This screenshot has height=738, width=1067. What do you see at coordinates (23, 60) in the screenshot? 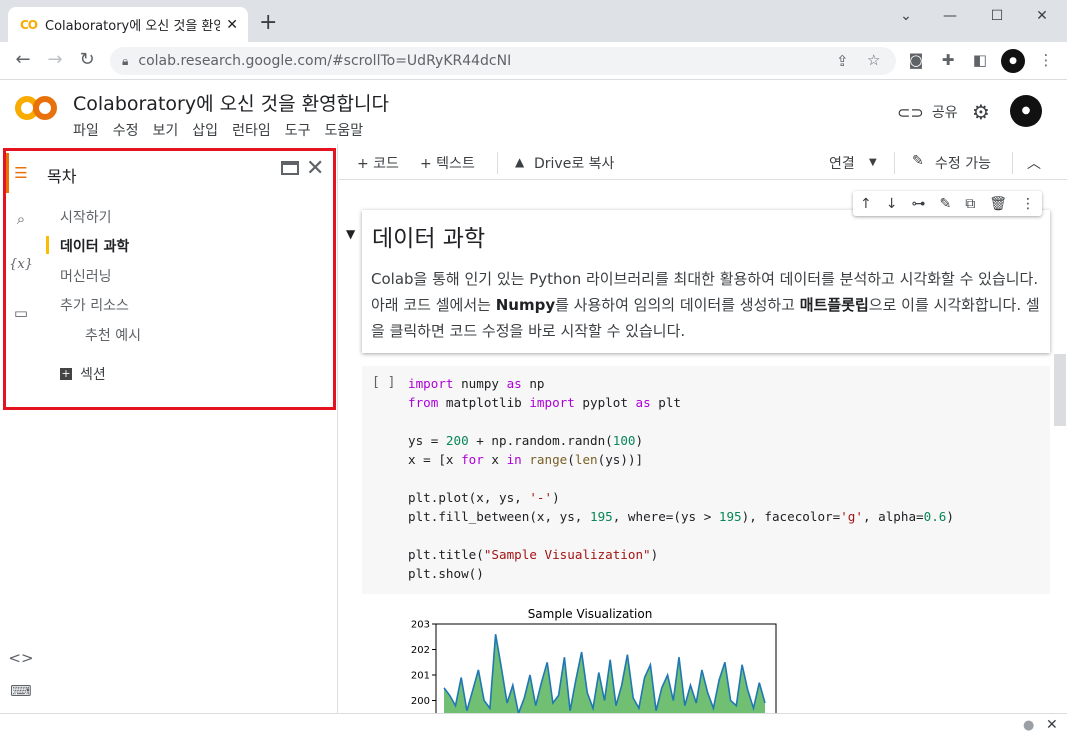
I see `back-icon: ←` at bounding box center [23, 60].